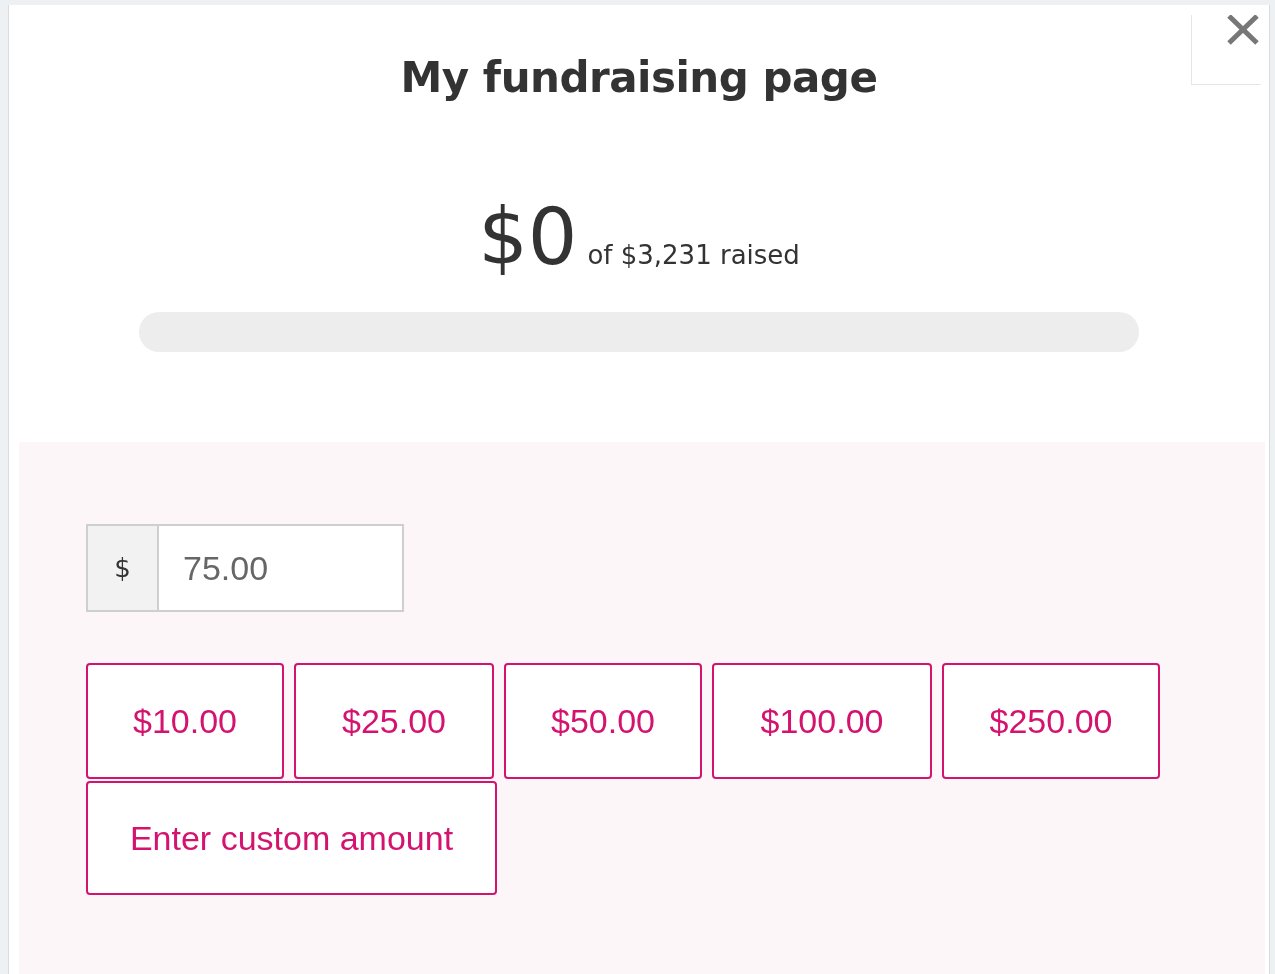 This screenshot has height=974, width=1275. Describe the element at coordinates (394, 721) in the screenshot. I see `amount-button: $25.00` at that location.